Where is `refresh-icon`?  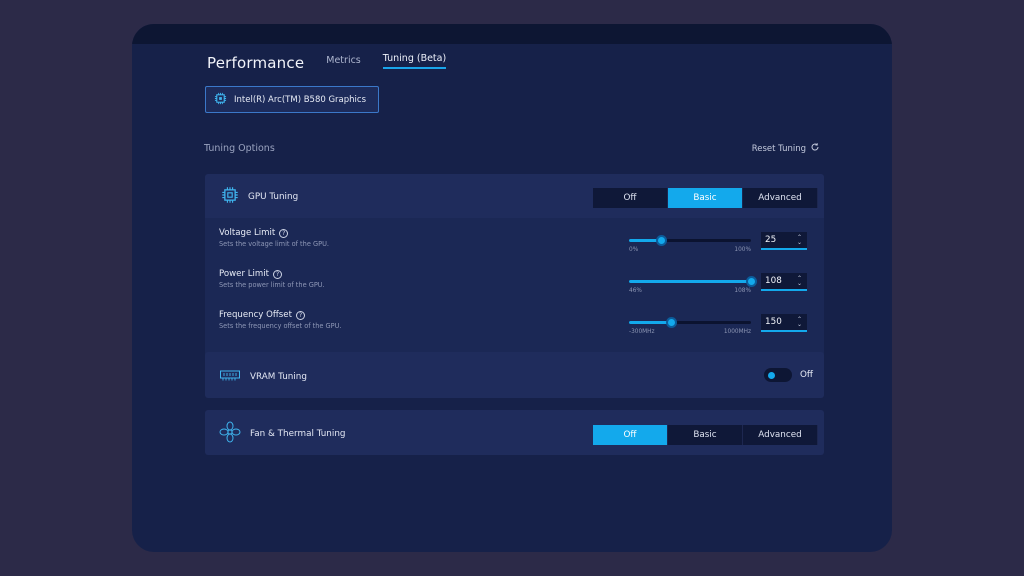 refresh-icon is located at coordinates (815, 148).